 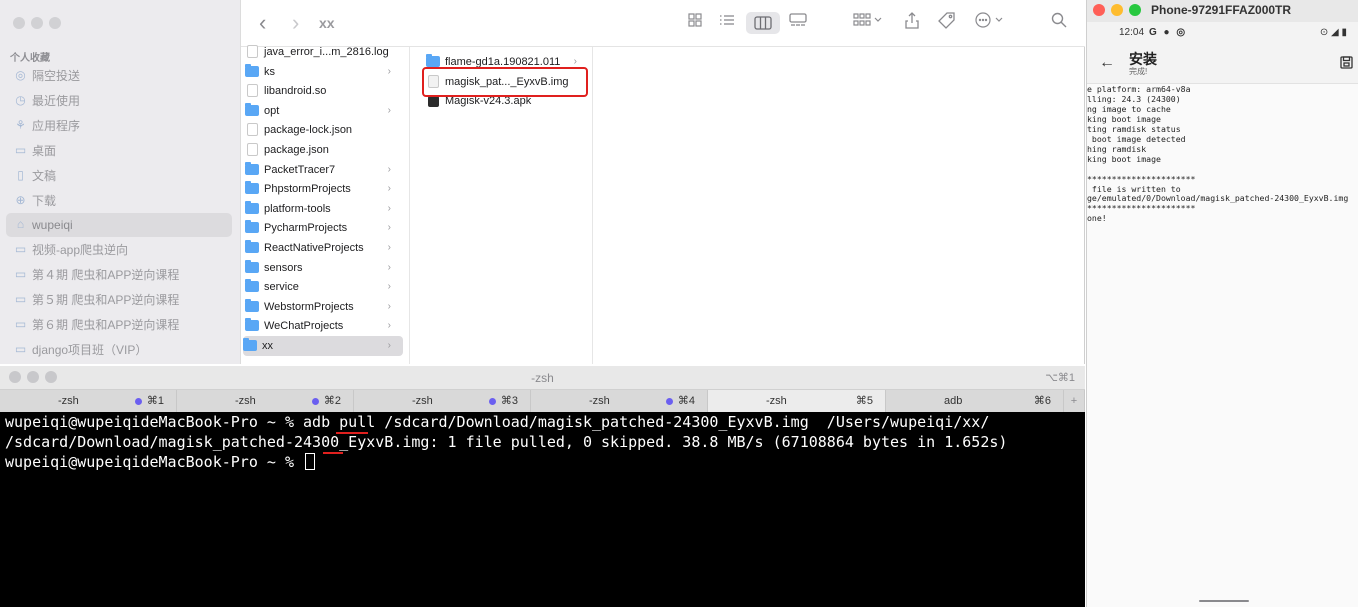 I want to click on finder-toolbar: ‹ › xx, so click(x=663, y=23).